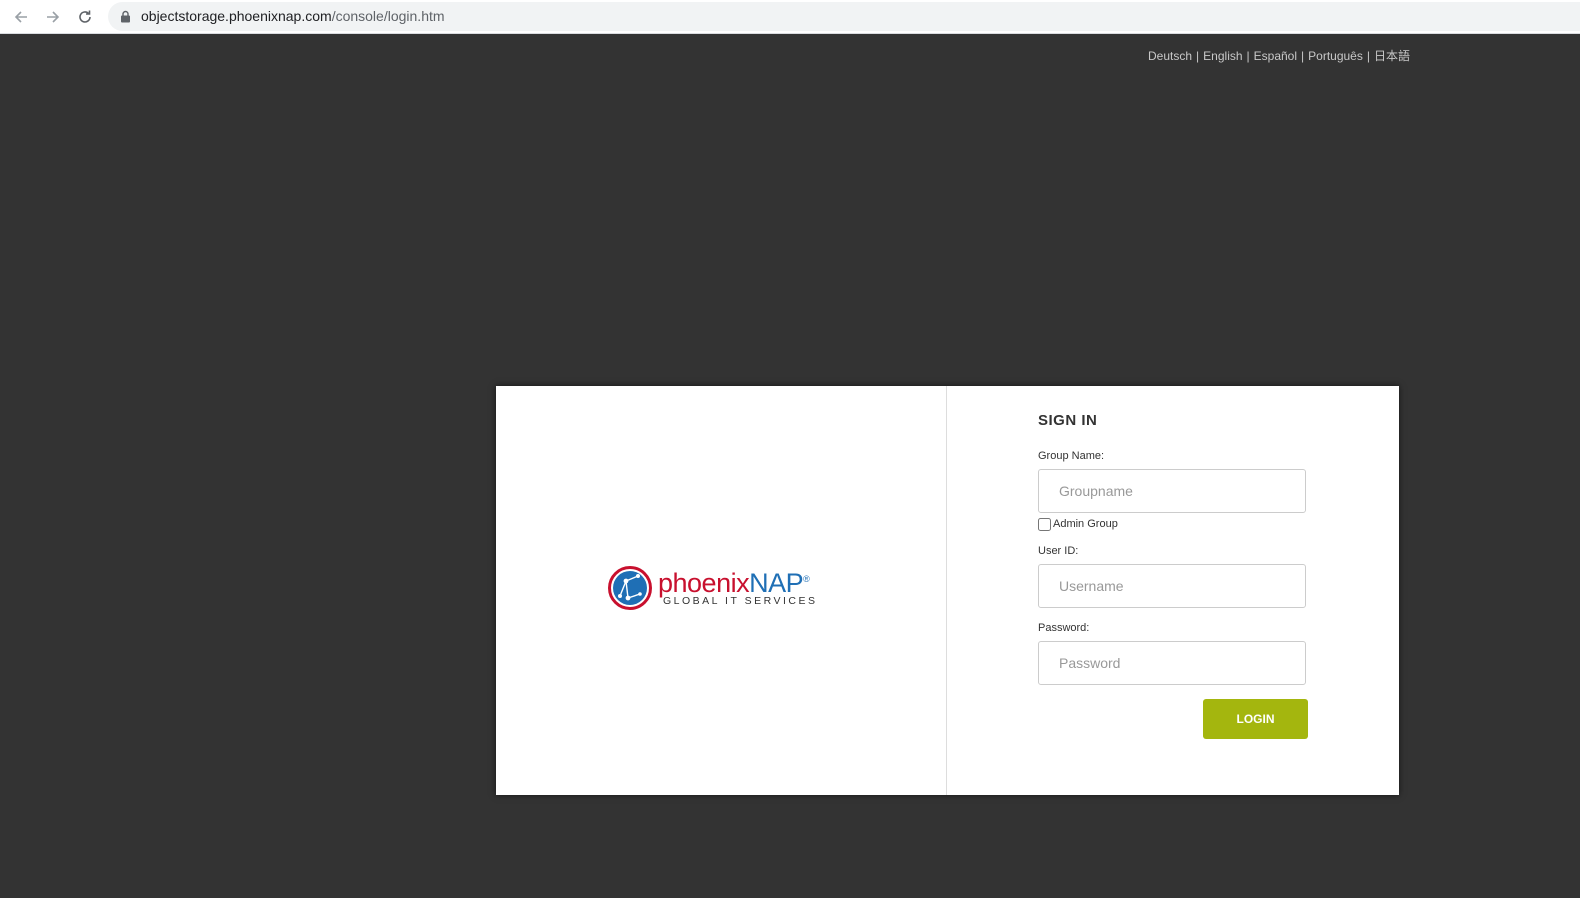 This screenshot has width=1580, height=898. I want to click on group-name-input, so click(1172, 491).